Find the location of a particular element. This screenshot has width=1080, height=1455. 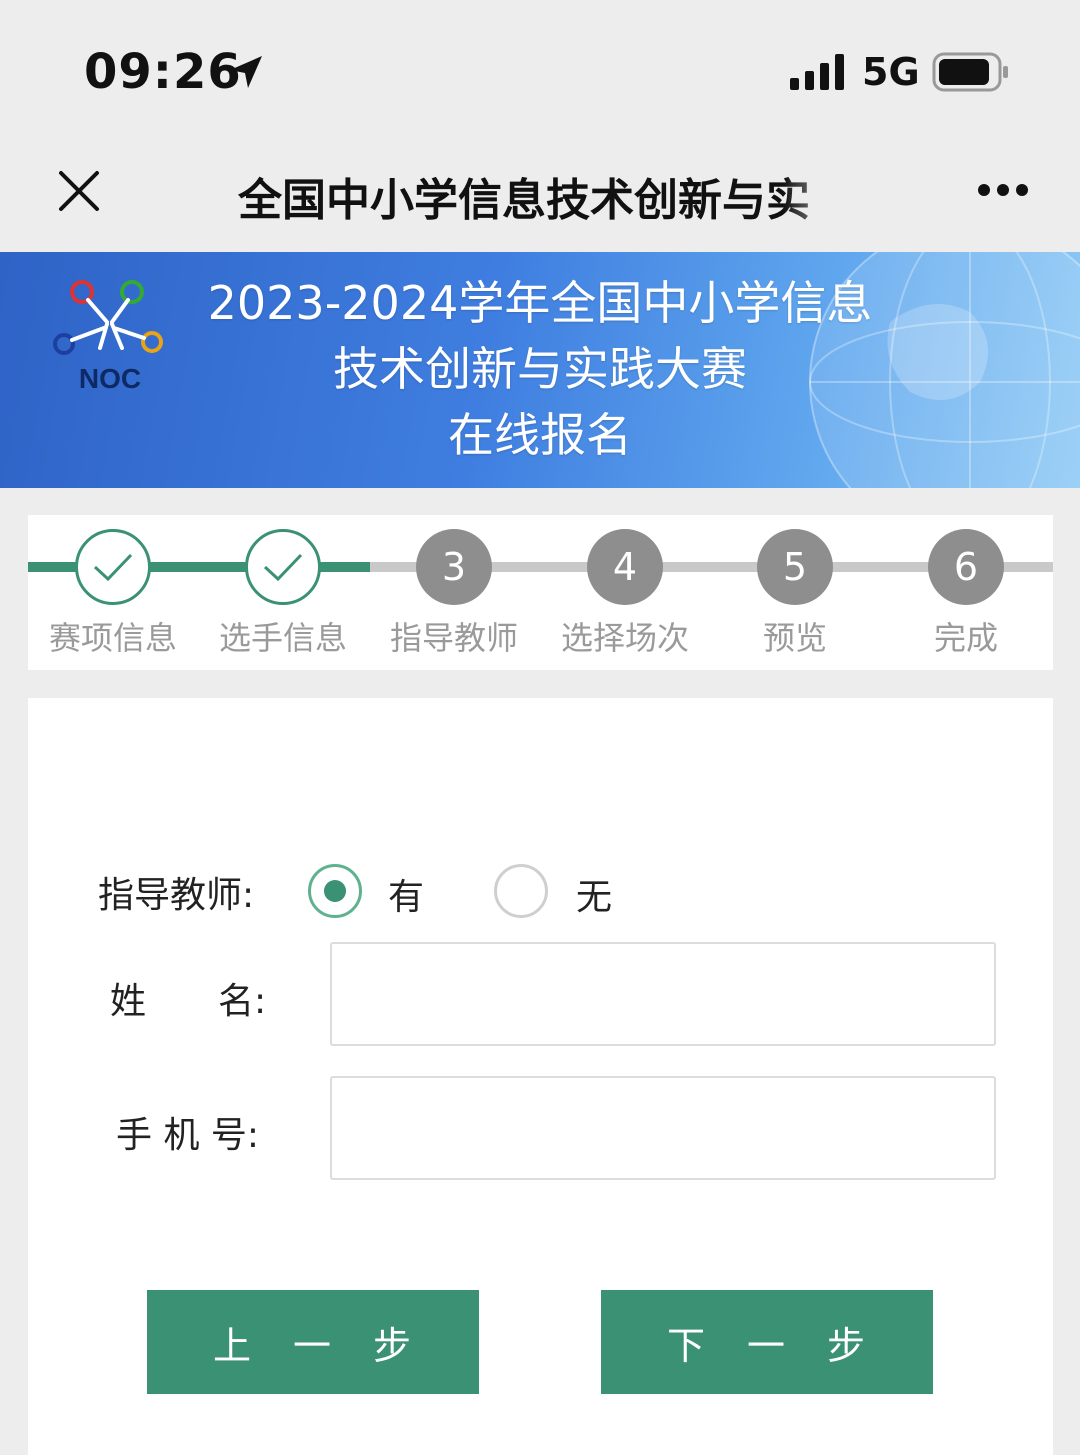

step-5-label: 预览 is located at coordinates (794, 638).